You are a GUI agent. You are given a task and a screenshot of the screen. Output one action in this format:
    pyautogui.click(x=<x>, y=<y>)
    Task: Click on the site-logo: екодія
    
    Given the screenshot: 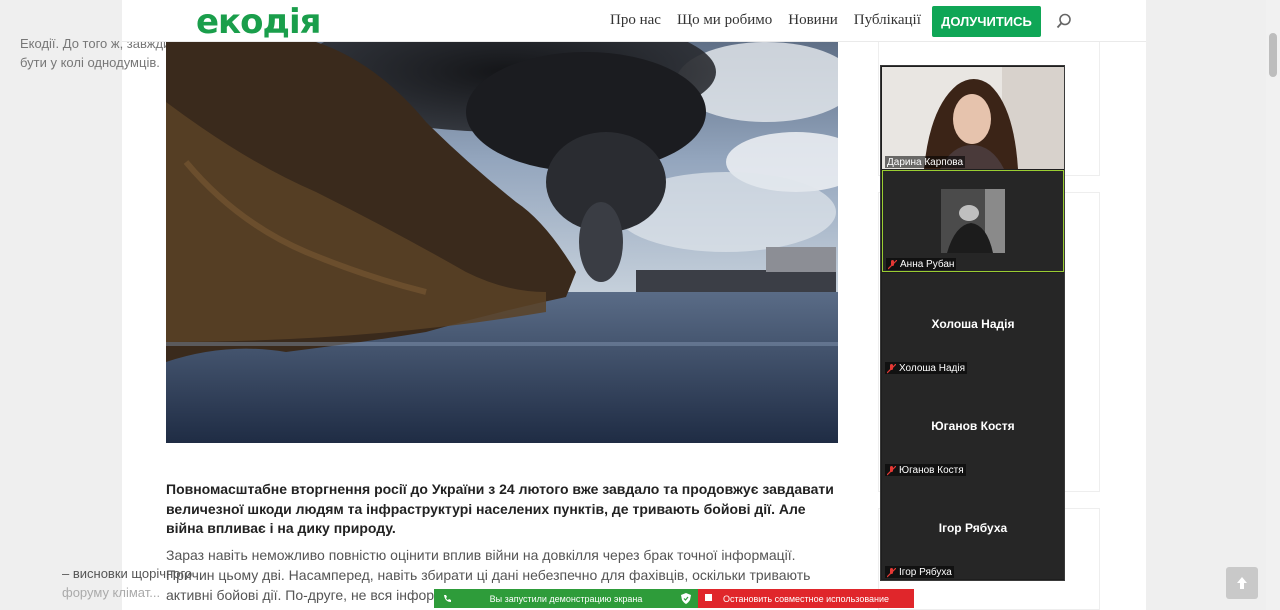 What is the action you would take?
    pyautogui.click(x=258, y=22)
    